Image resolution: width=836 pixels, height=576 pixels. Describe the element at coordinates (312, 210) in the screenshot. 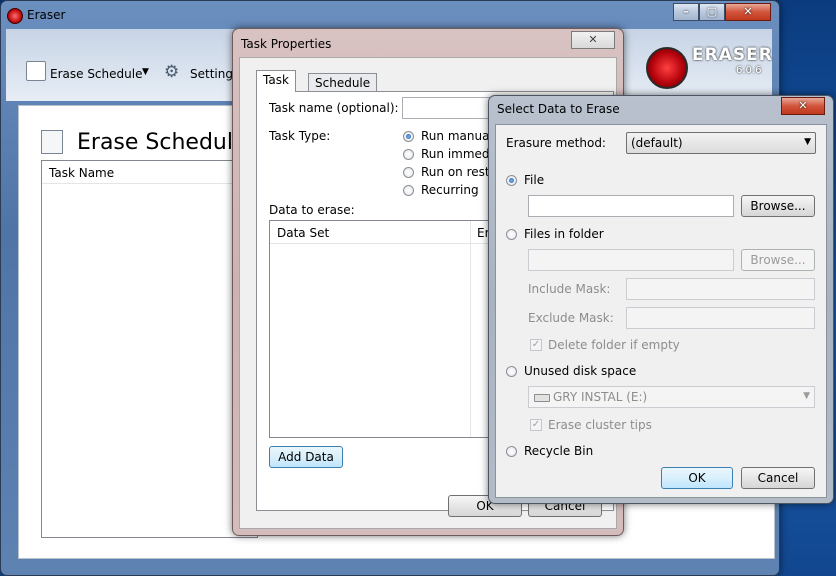

I see `data-to-erase-label: Data to erase:` at that location.